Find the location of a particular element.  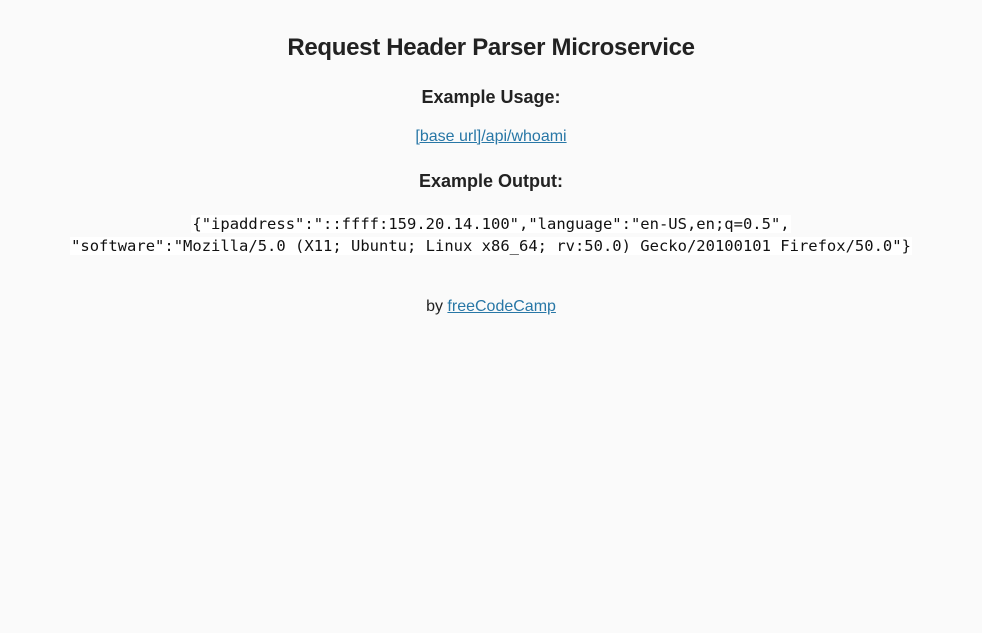

page-title: Request Header Parser Microservice is located at coordinates (491, 47).